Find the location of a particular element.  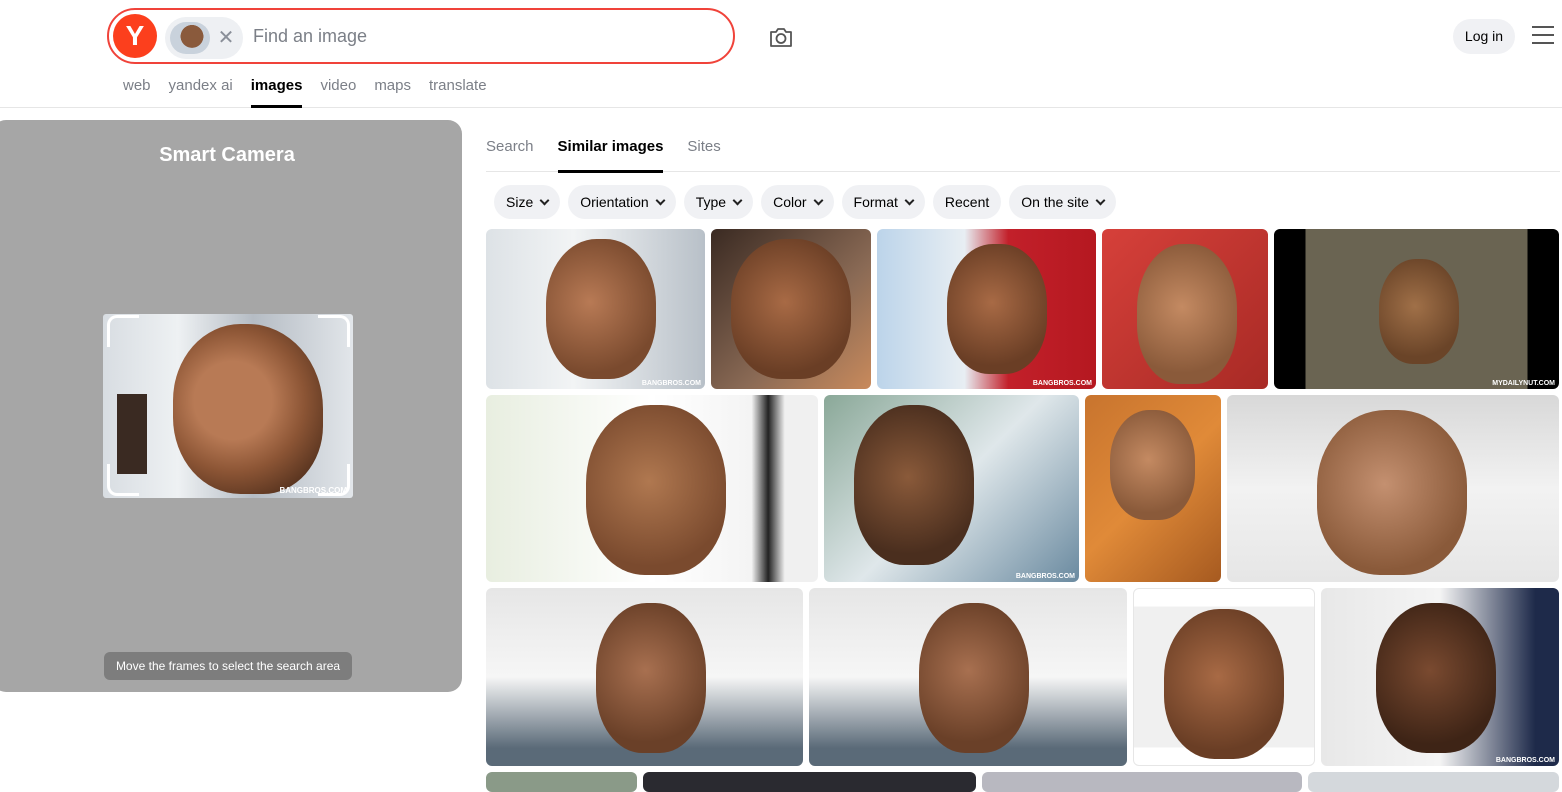

tab-search: Search is located at coordinates (510, 146).